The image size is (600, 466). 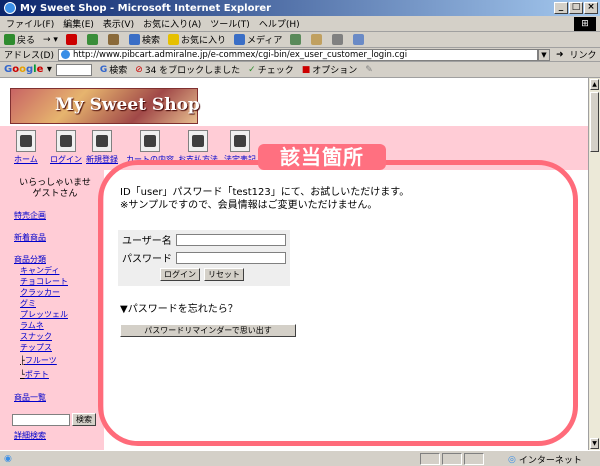 What do you see at coordinates (32, 325) in the screenshot?
I see `sidebar-item-ramune: ラムネ` at bounding box center [32, 325].